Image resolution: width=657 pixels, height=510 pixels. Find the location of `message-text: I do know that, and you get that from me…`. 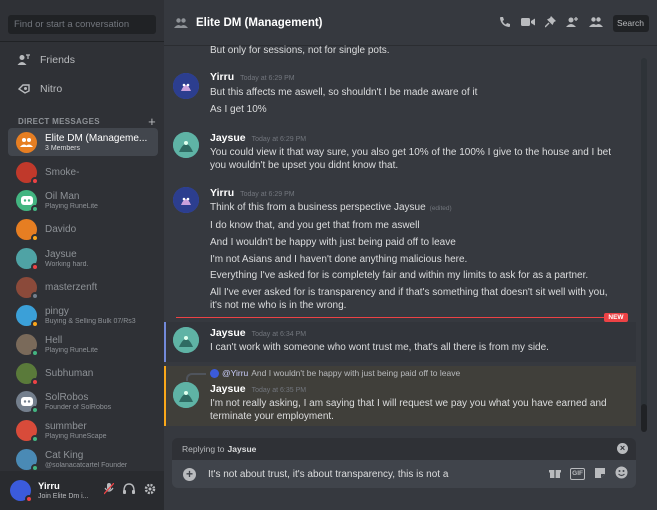

message-text: I do know that, and you get that from me… is located at coordinates (315, 225).